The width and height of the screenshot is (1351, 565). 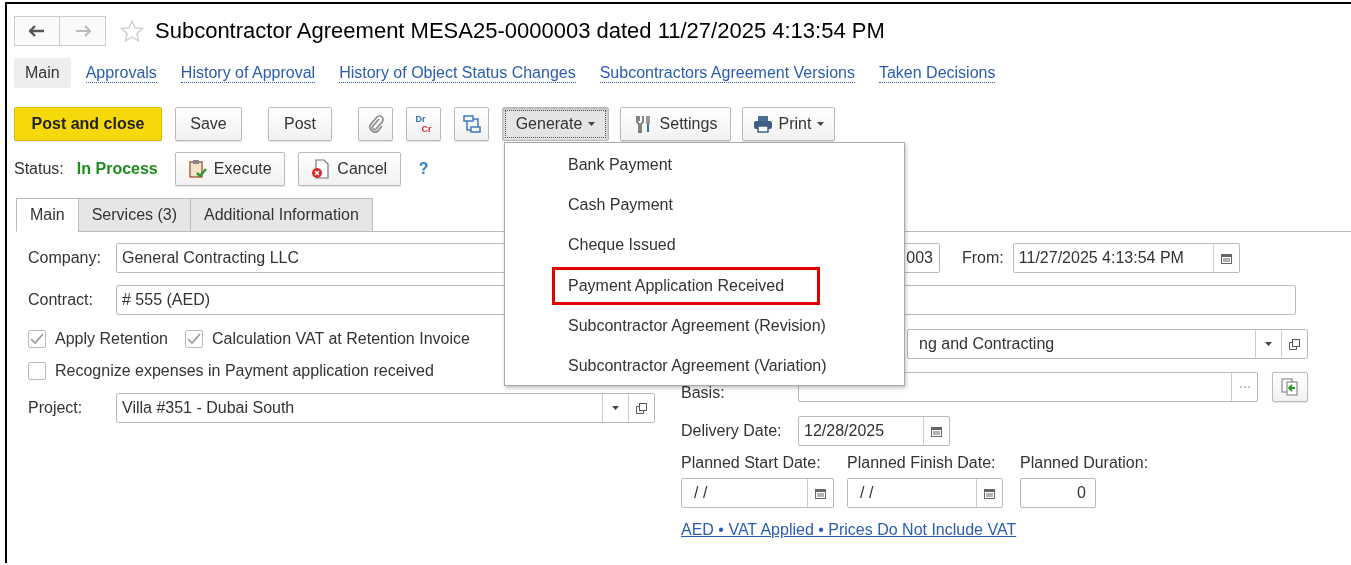 I want to click on clipboard-check-icon, so click(x=197, y=169).